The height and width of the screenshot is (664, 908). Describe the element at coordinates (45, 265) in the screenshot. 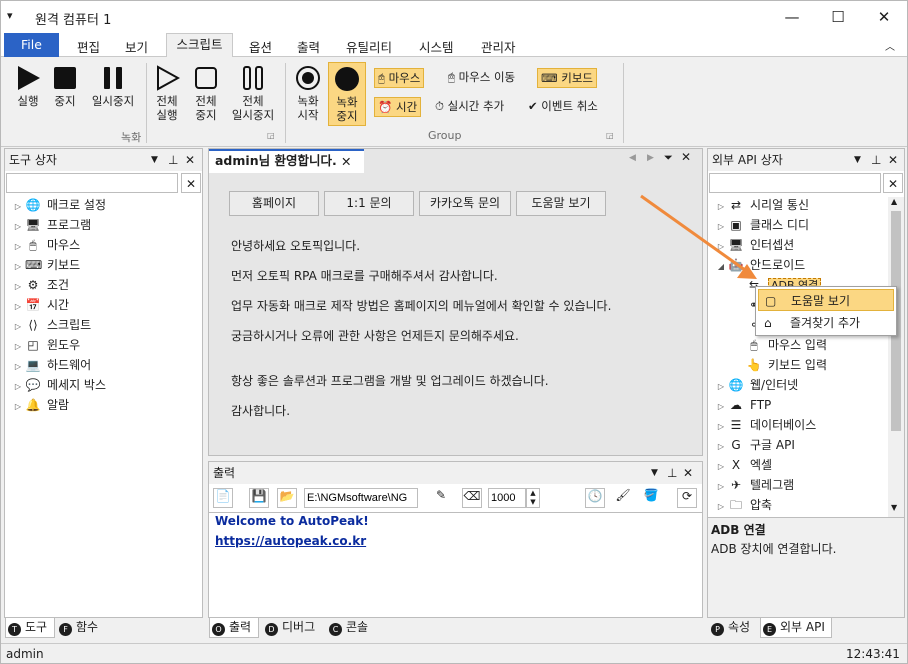

I see `tool-tree-item: ▷ ⌨ 키보드` at that location.